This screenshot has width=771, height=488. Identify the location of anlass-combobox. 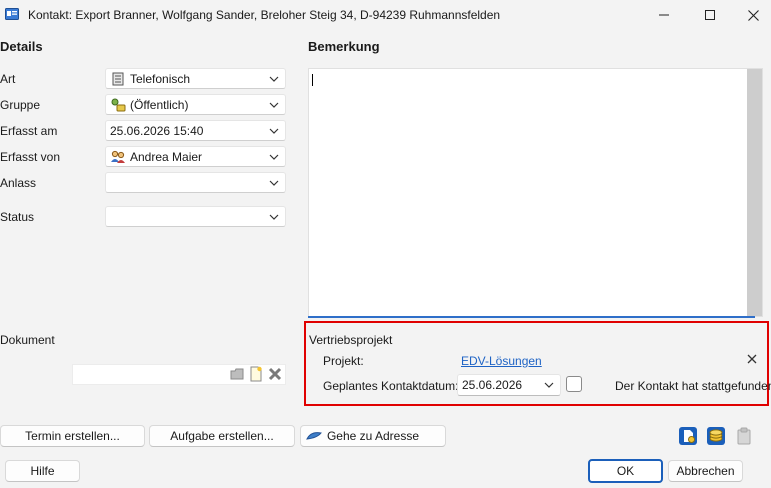
(195, 182).